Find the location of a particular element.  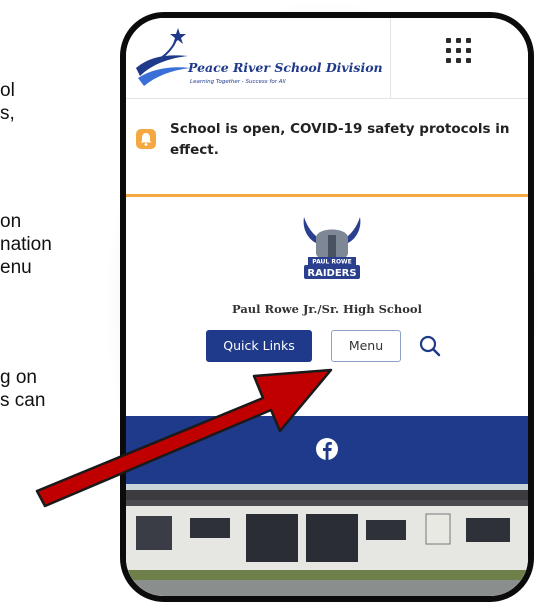

slide-text-line-7: s can is located at coordinates (23, 400).